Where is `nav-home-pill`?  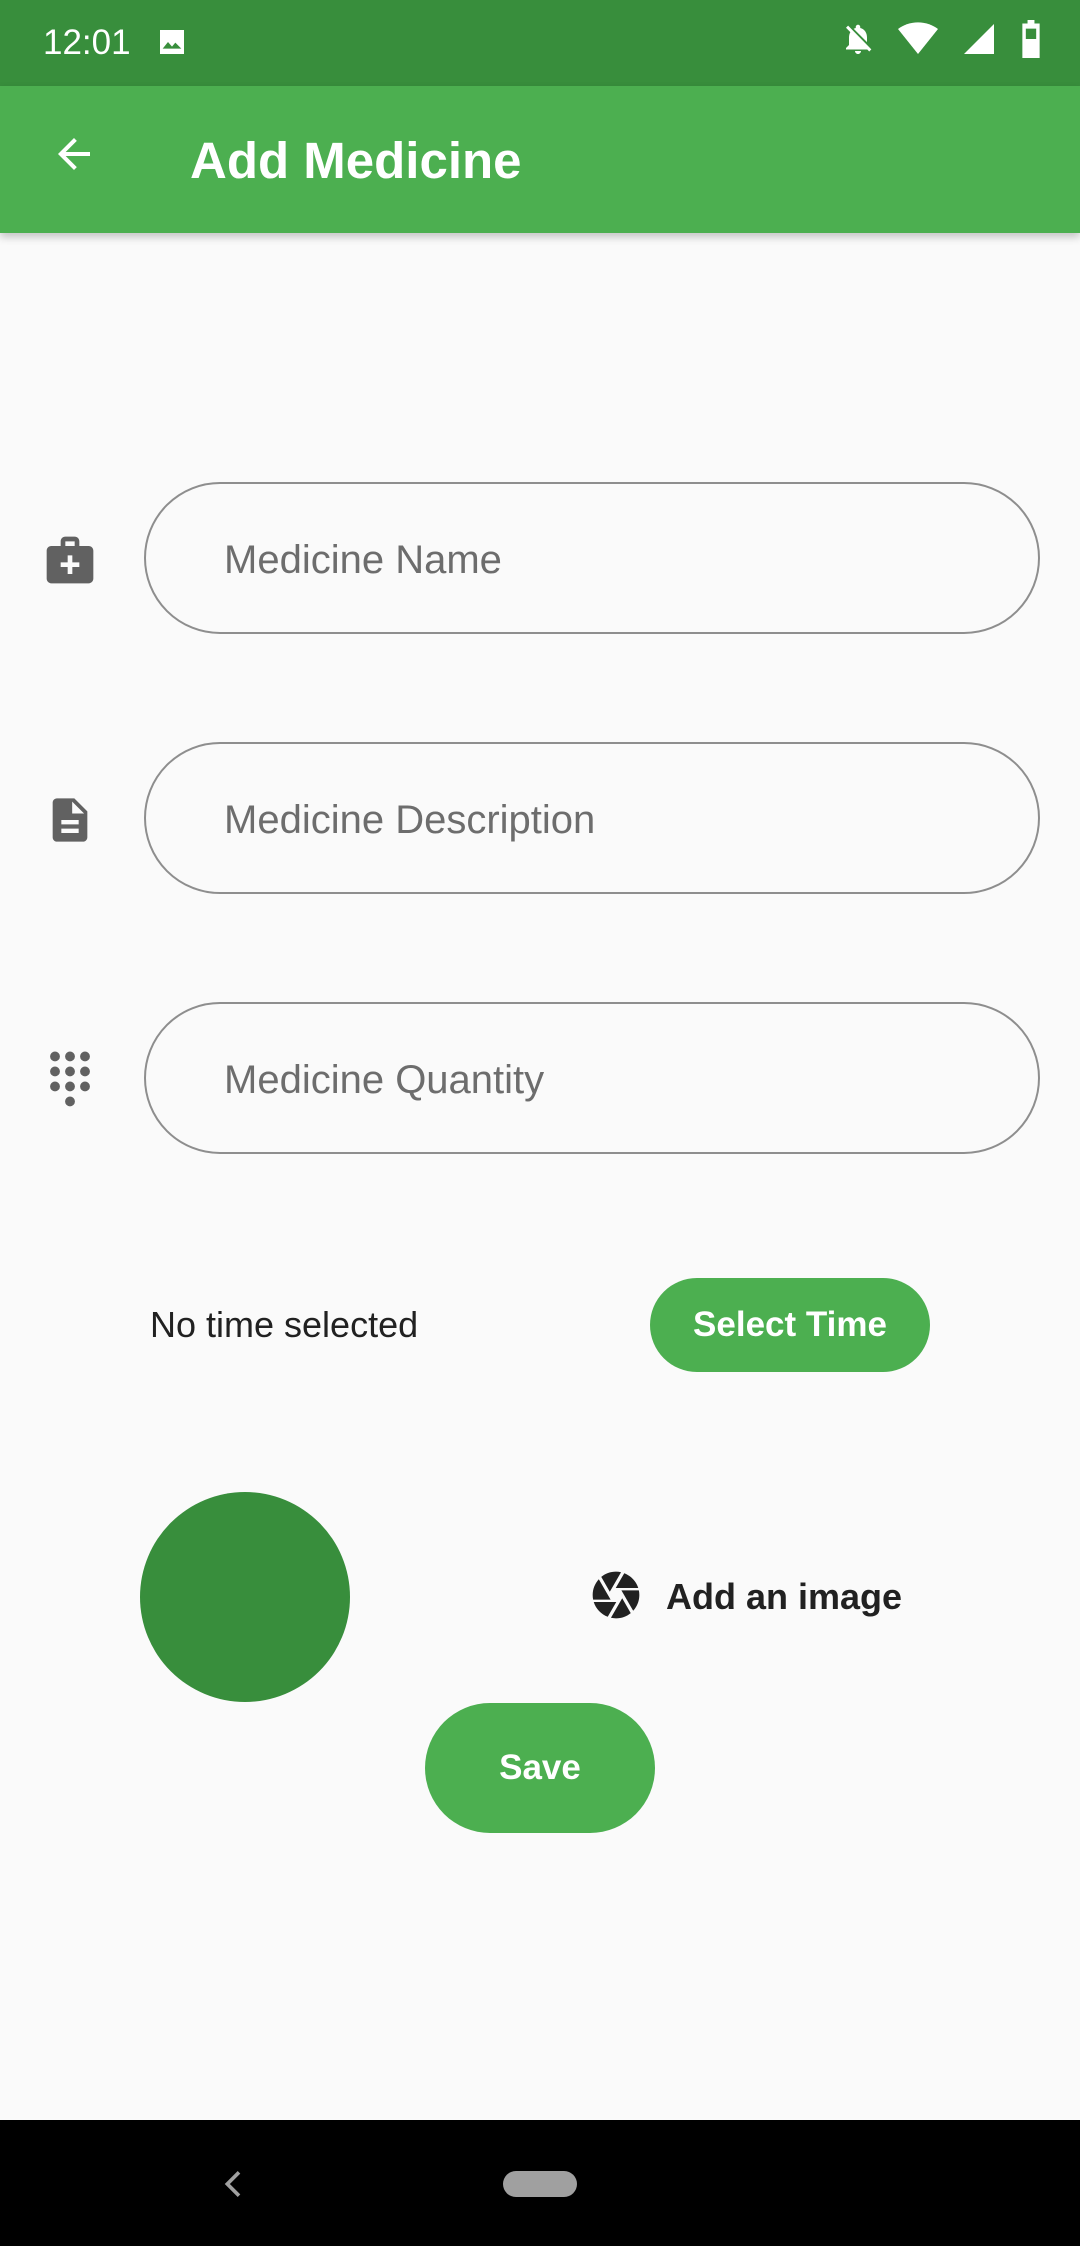
nav-home-pill is located at coordinates (540, 2184).